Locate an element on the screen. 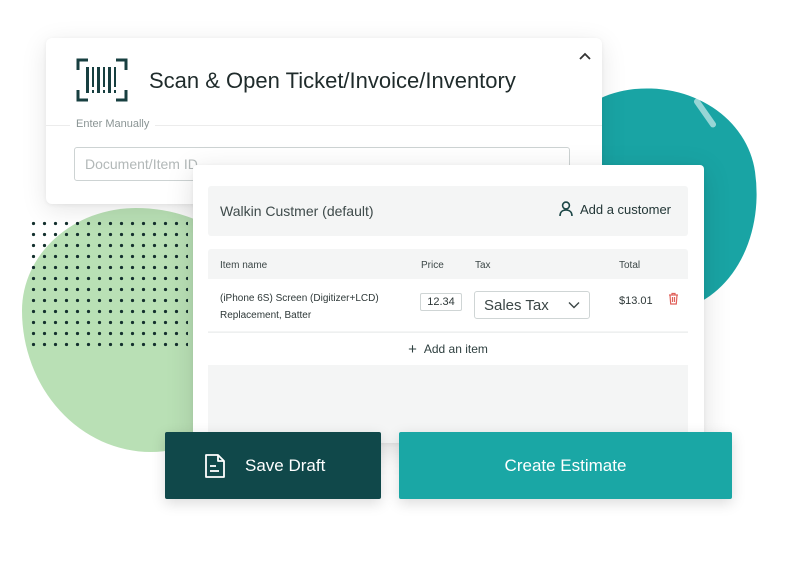 This screenshot has width=800, height=581. document-icon is located at coordinates (215, 466).